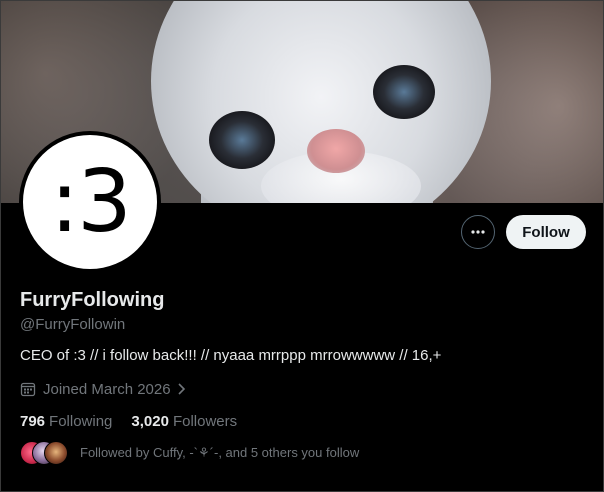 The image size is (604, 492). I want to click on user-handle: @FurryFollowin, so click(73, 324).